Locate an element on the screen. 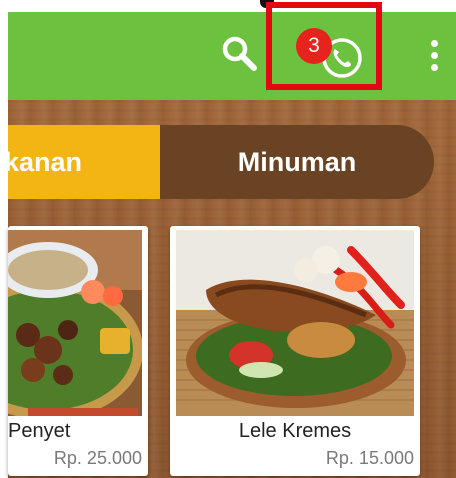 The image size is (456, 478). status-strip is located at coordinates (228, 6).